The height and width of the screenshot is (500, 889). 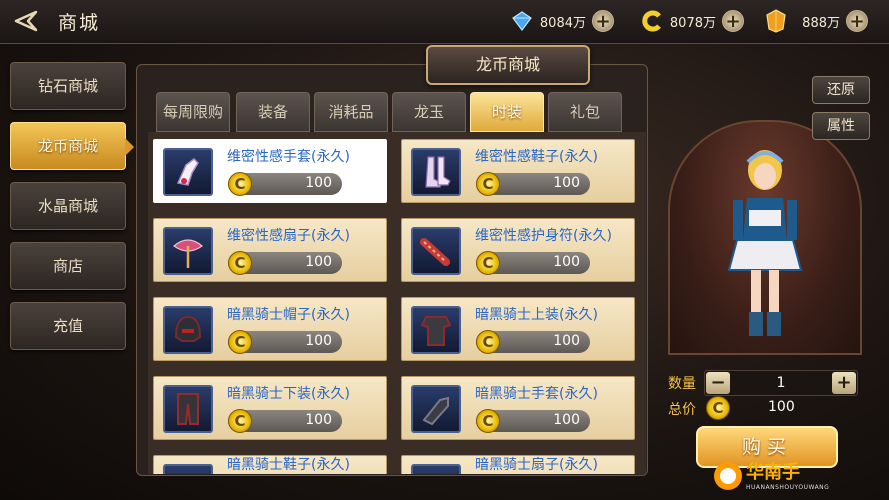 I want to click on item-name: 维密性感鞋子(永久), so click(x=536, y=157).